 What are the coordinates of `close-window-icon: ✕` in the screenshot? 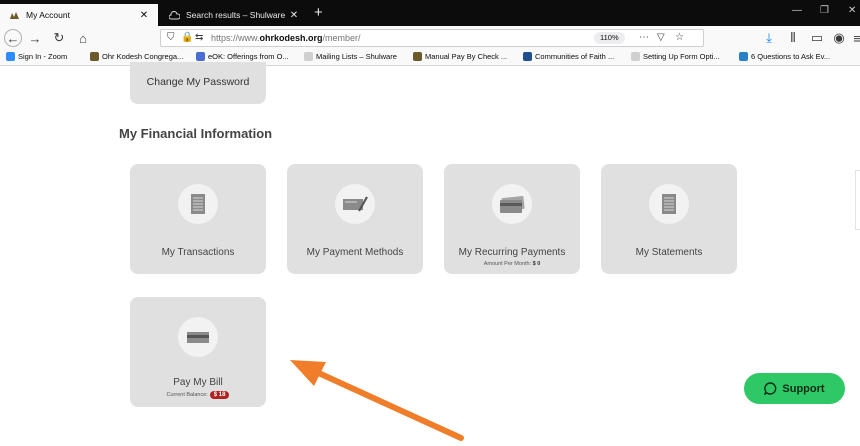 It's located at (852, 10).